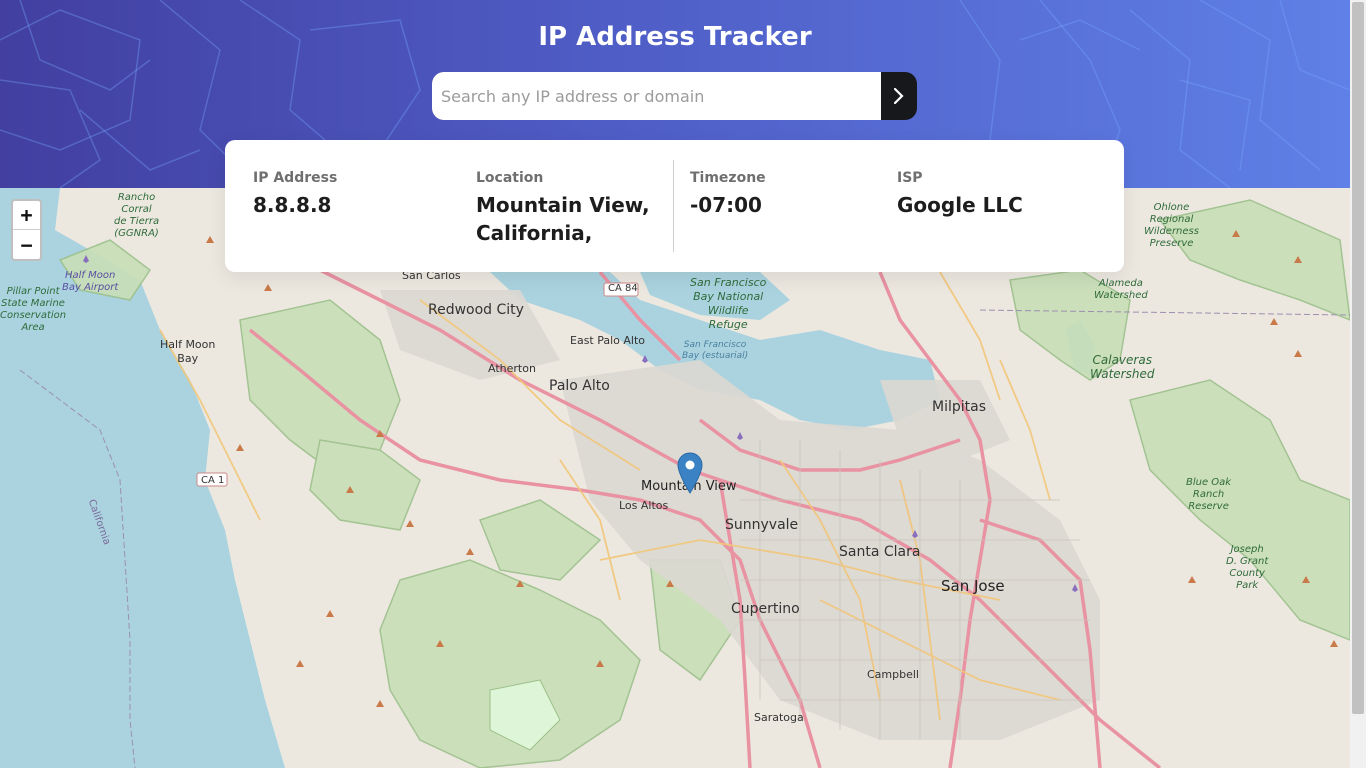 Image resolution: width=1366 pixels, height=768 pixels. Describe the element at coordinates (188, 351) in the screenshot. I see `map-label-half-moon-bay: Half Moon Bay` at that location.